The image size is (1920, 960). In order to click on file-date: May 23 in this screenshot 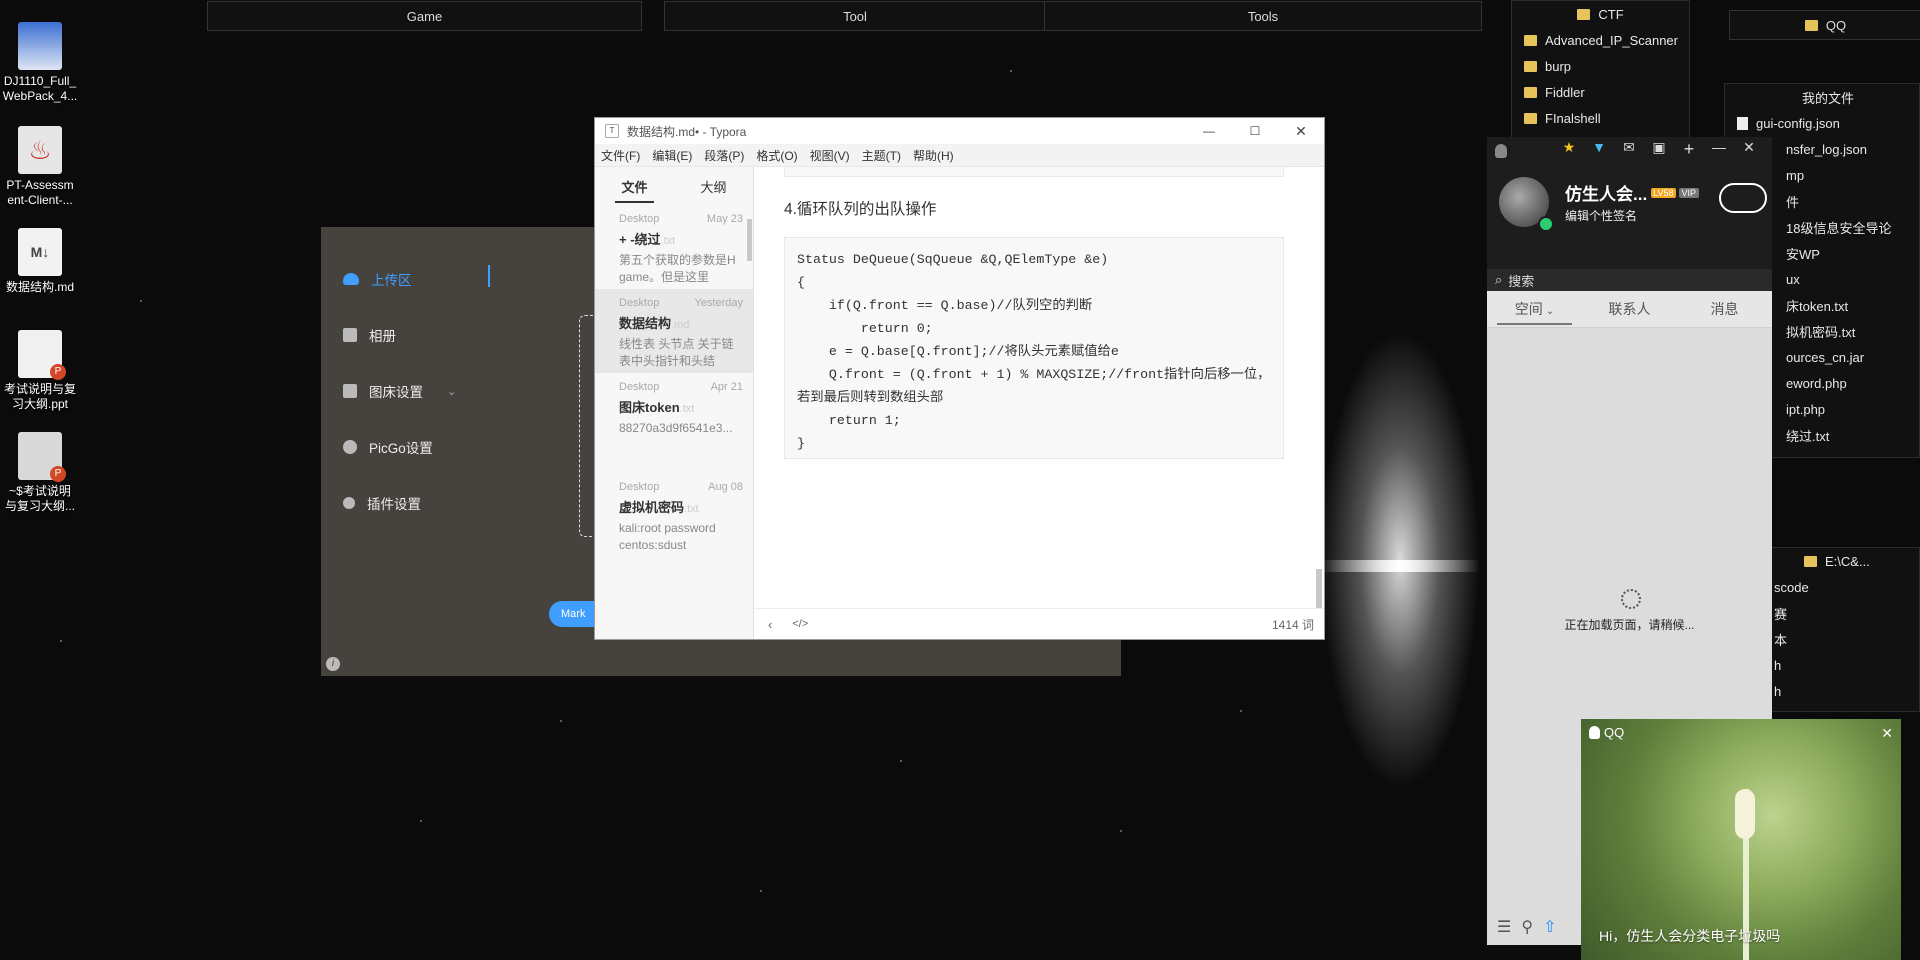, I will do `click(724, 219)`.